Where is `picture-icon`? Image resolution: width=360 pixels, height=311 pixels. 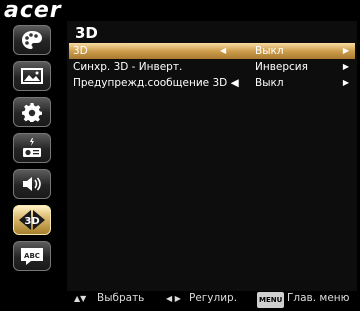
picture-icon is located at coordinates (32, 76).